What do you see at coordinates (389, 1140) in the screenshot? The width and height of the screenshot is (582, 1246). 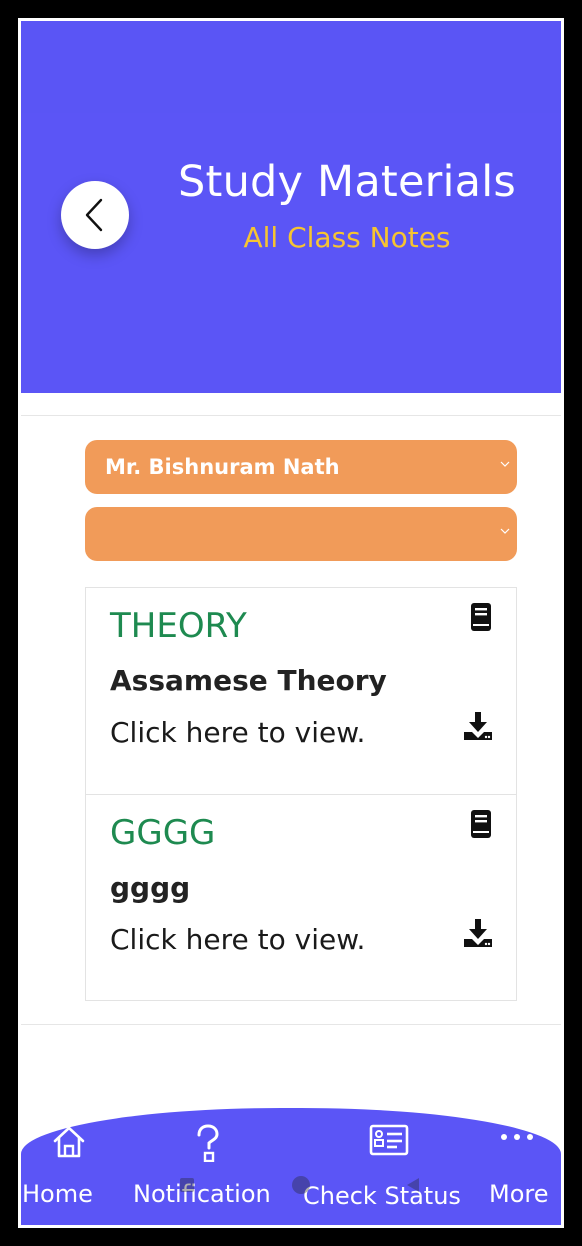 I see `checklist-icon` at bounding box center [389, 1140].